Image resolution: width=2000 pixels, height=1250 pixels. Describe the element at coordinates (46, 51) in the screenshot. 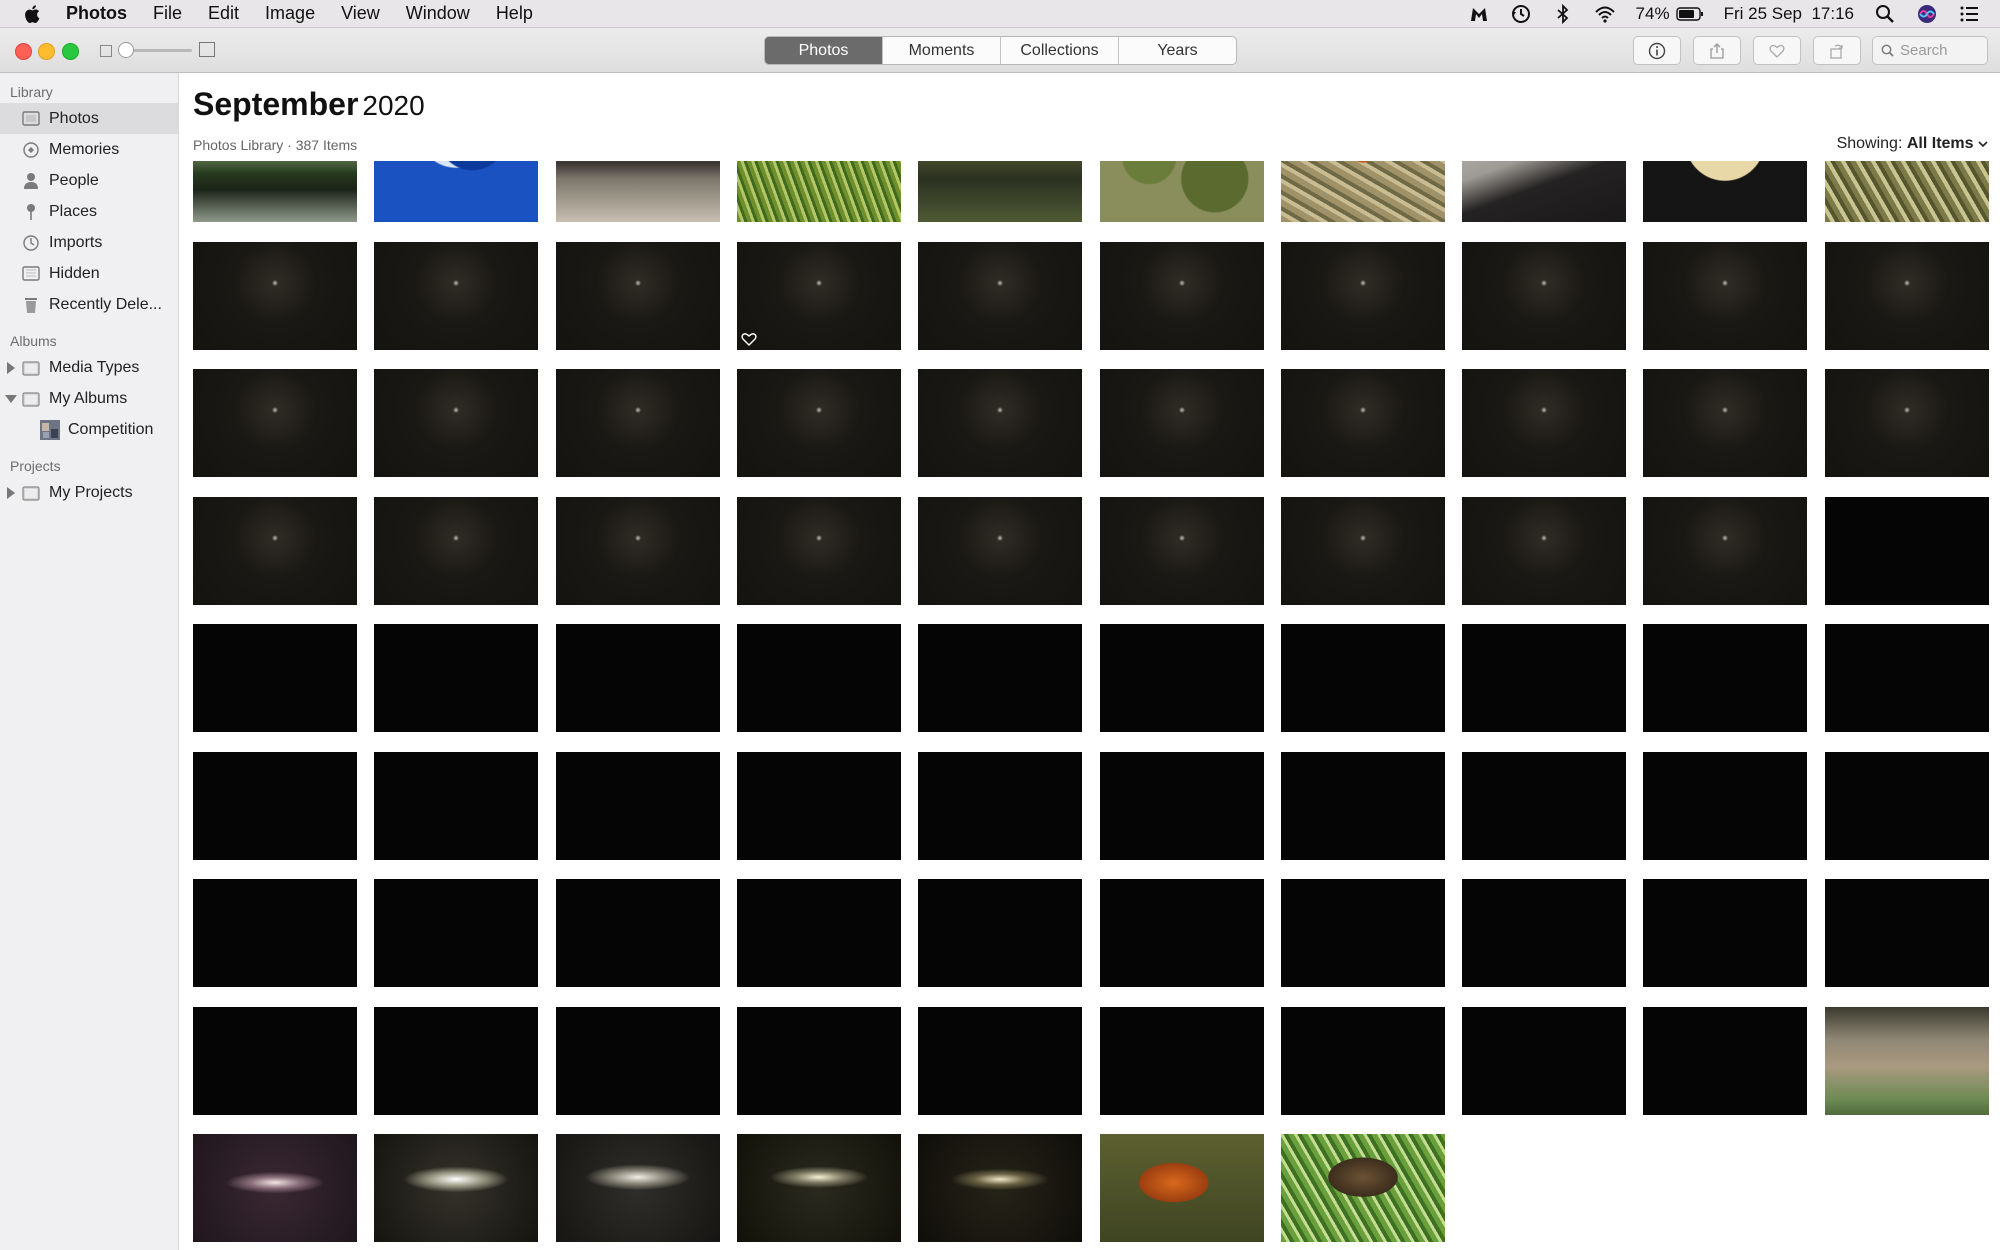

I see `window-minimize-button` at that location.